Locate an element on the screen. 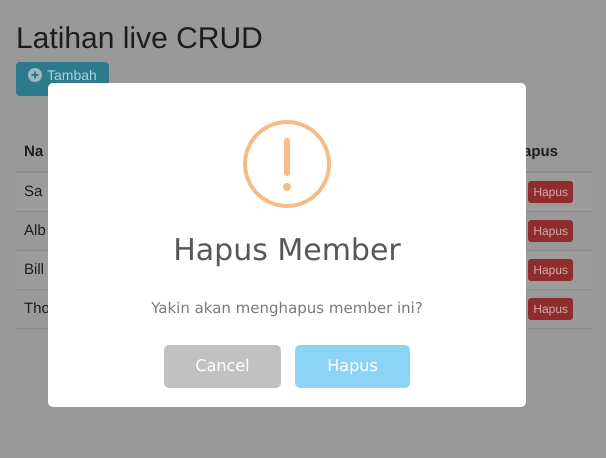 This screenshot has width=606, height=458. warning-icon is located at coordinates (287, 164).